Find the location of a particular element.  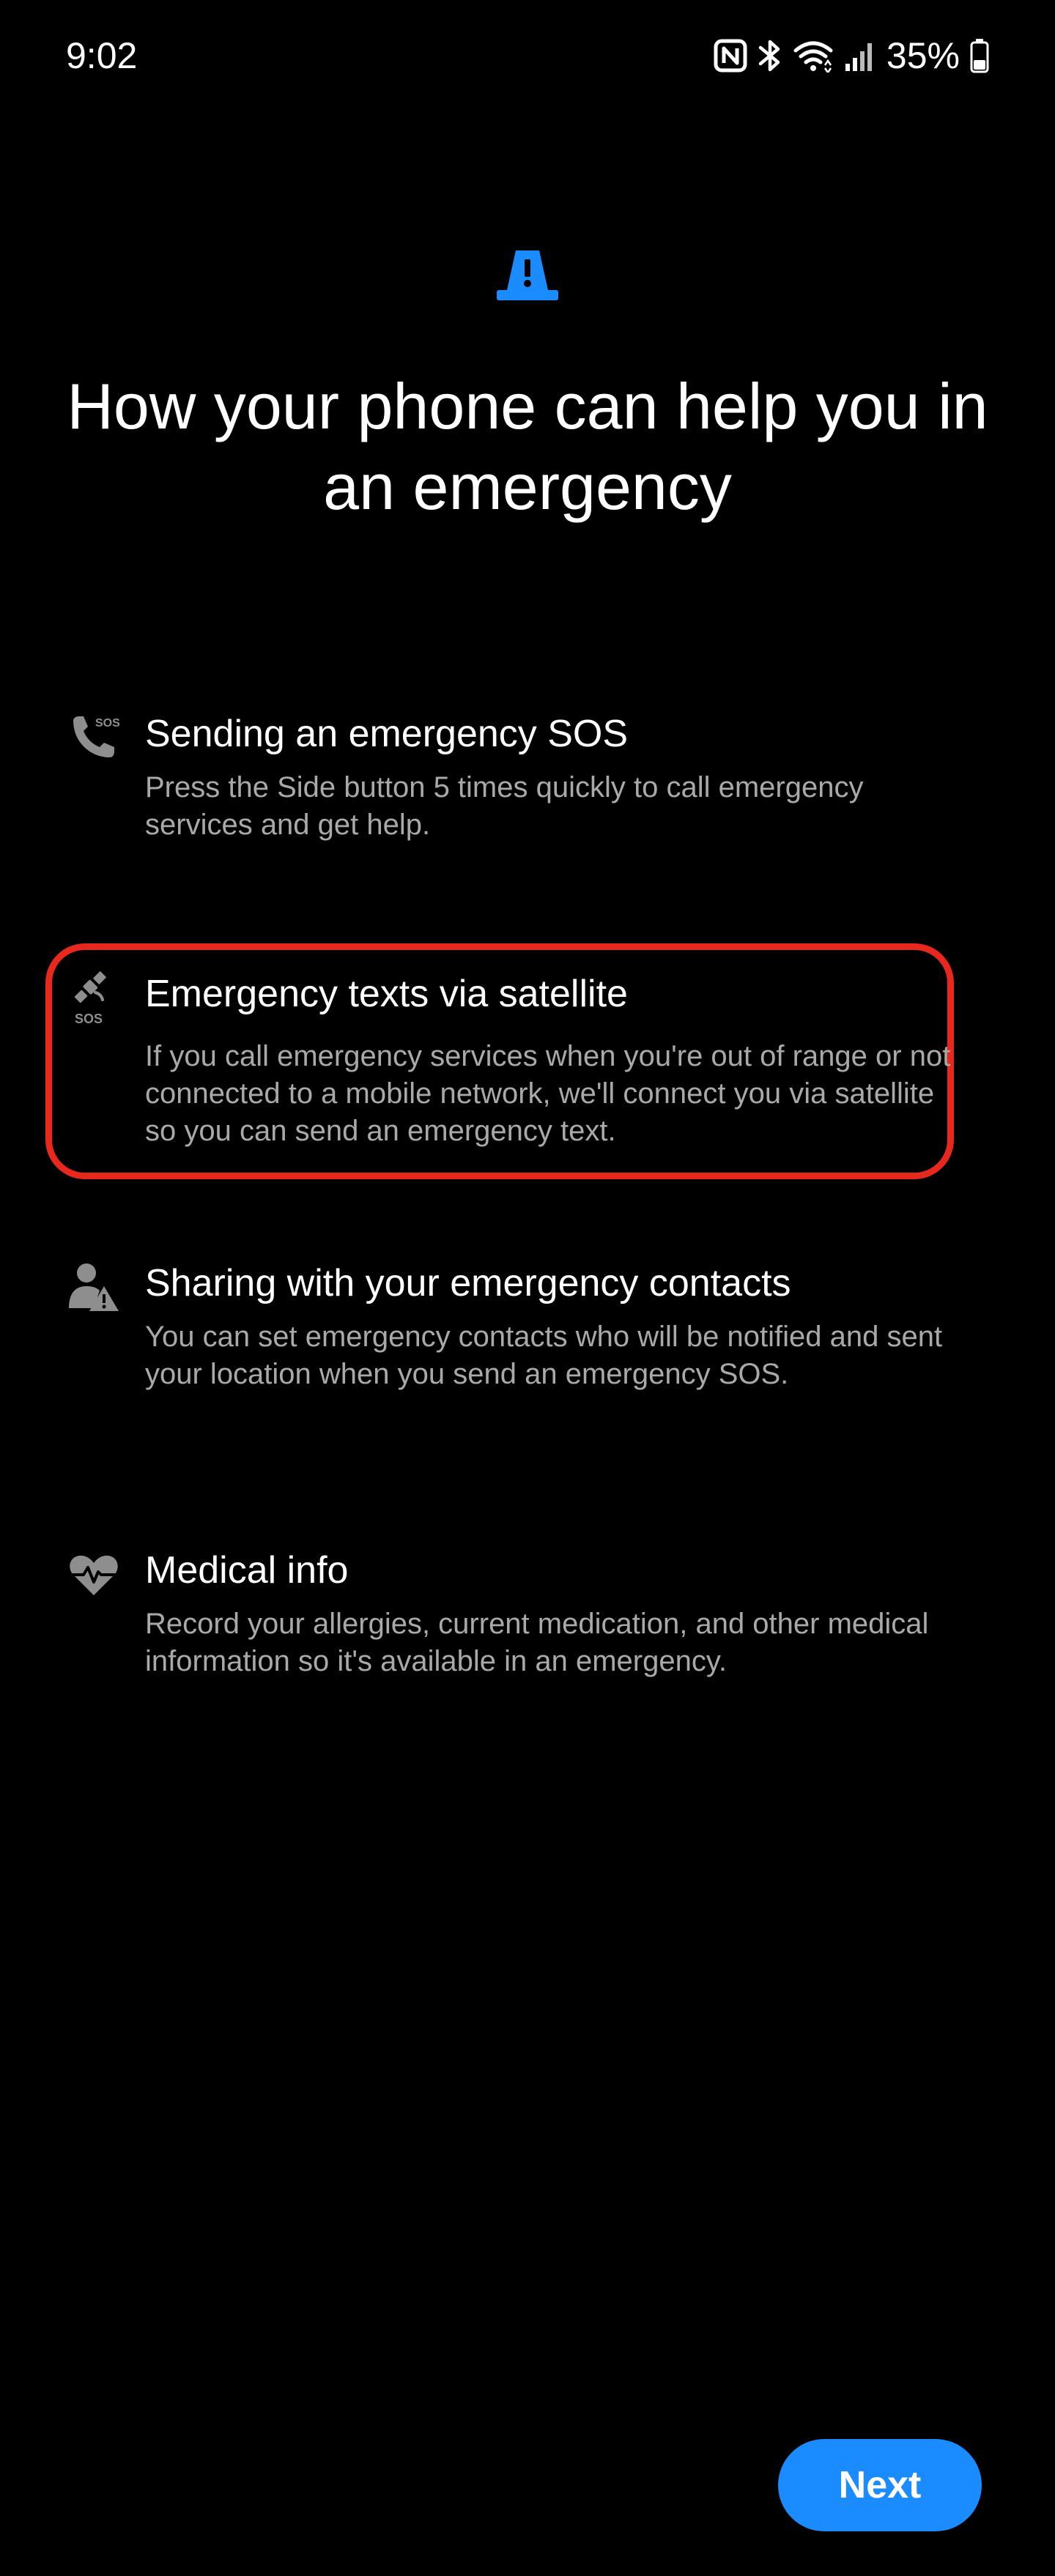

feature-title: Sharing with your emergency contacts is located at coordinates (468, 1283).